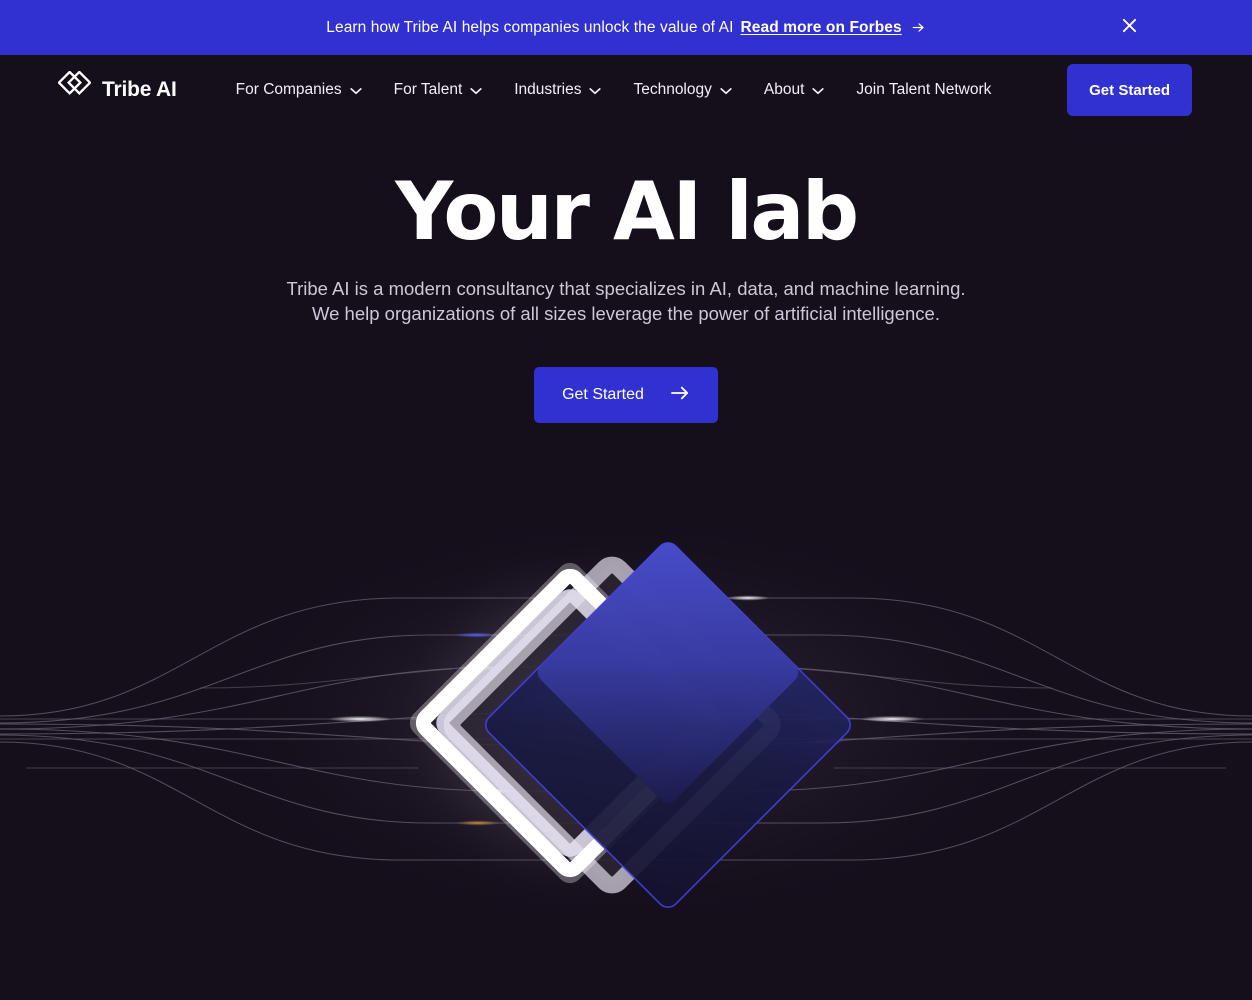  I want to click on brand-logo-link: Tribe AI, so click(117, 89).